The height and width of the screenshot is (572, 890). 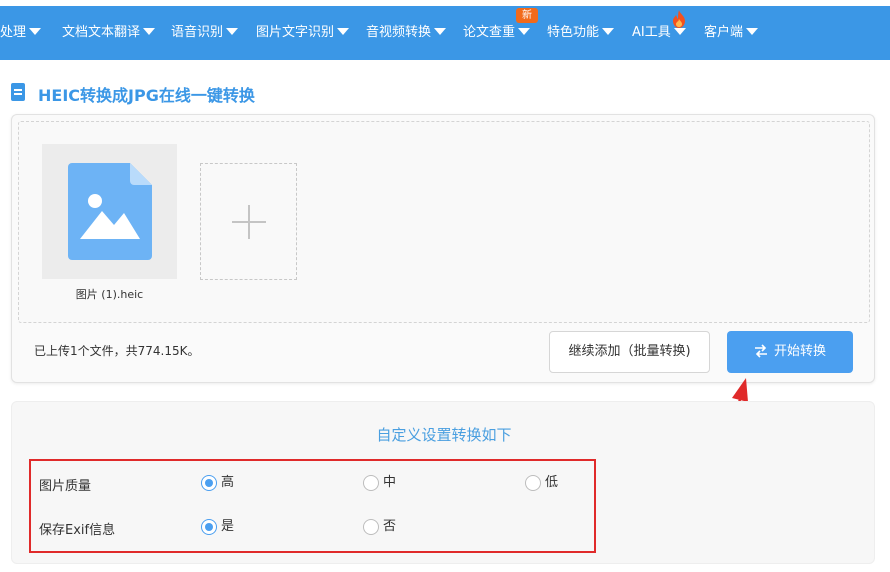 I want to click on highlight-box, so click(x=312, y=506).